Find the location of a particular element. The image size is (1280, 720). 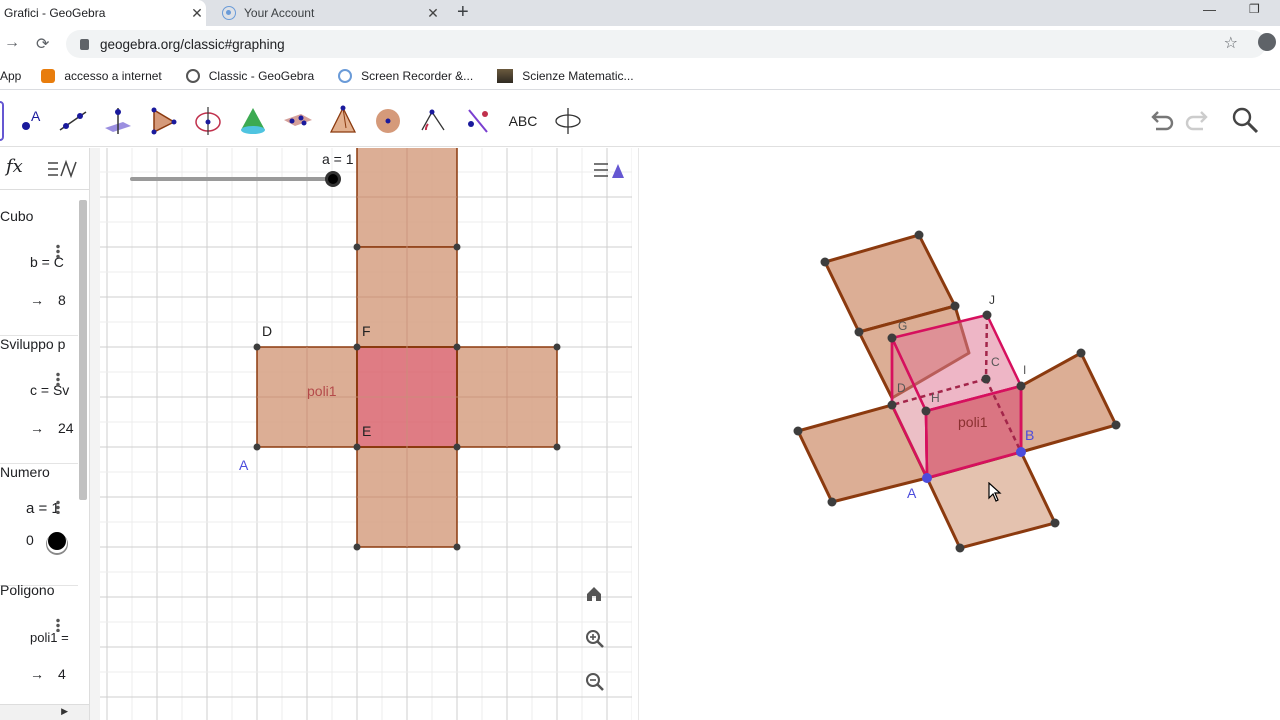

bookmark-label: App is located at coordinates (11, 75).